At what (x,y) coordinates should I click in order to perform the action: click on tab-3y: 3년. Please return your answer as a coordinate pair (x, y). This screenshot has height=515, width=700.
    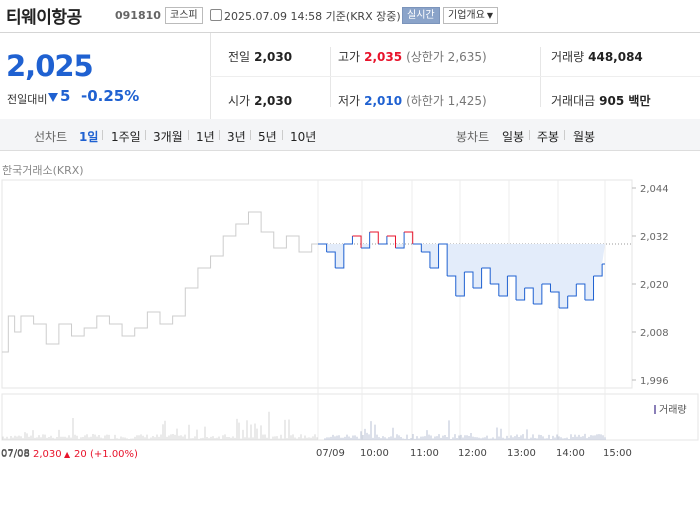
    Looking at the image, I should click on (236, 136).